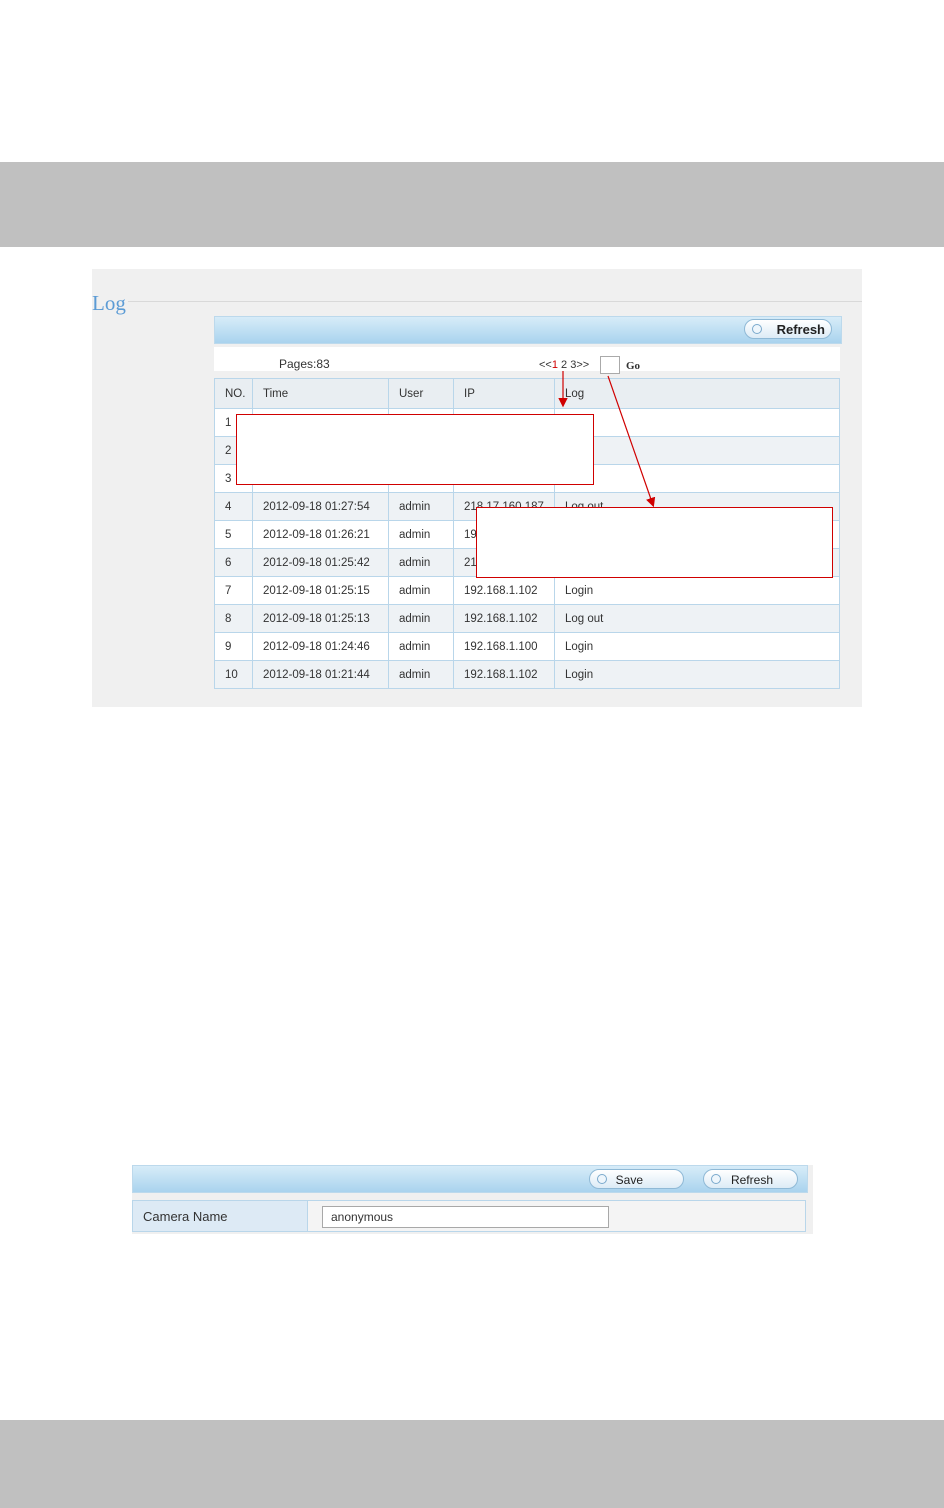 Image resolution: width=944 pixels, height=1508 pixels. I want to click on pager-links: <<1 2 3>>, so click(564, 365).